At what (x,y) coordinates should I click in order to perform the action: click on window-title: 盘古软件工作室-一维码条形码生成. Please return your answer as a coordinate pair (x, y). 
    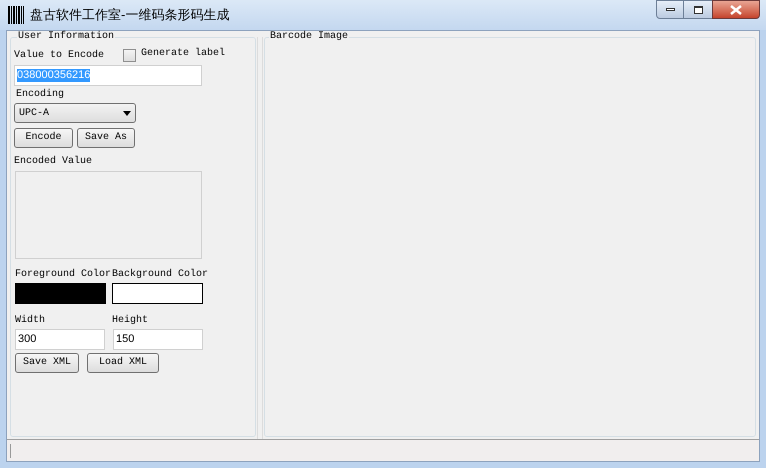
    Looking at the image, I should click on (130, 15).